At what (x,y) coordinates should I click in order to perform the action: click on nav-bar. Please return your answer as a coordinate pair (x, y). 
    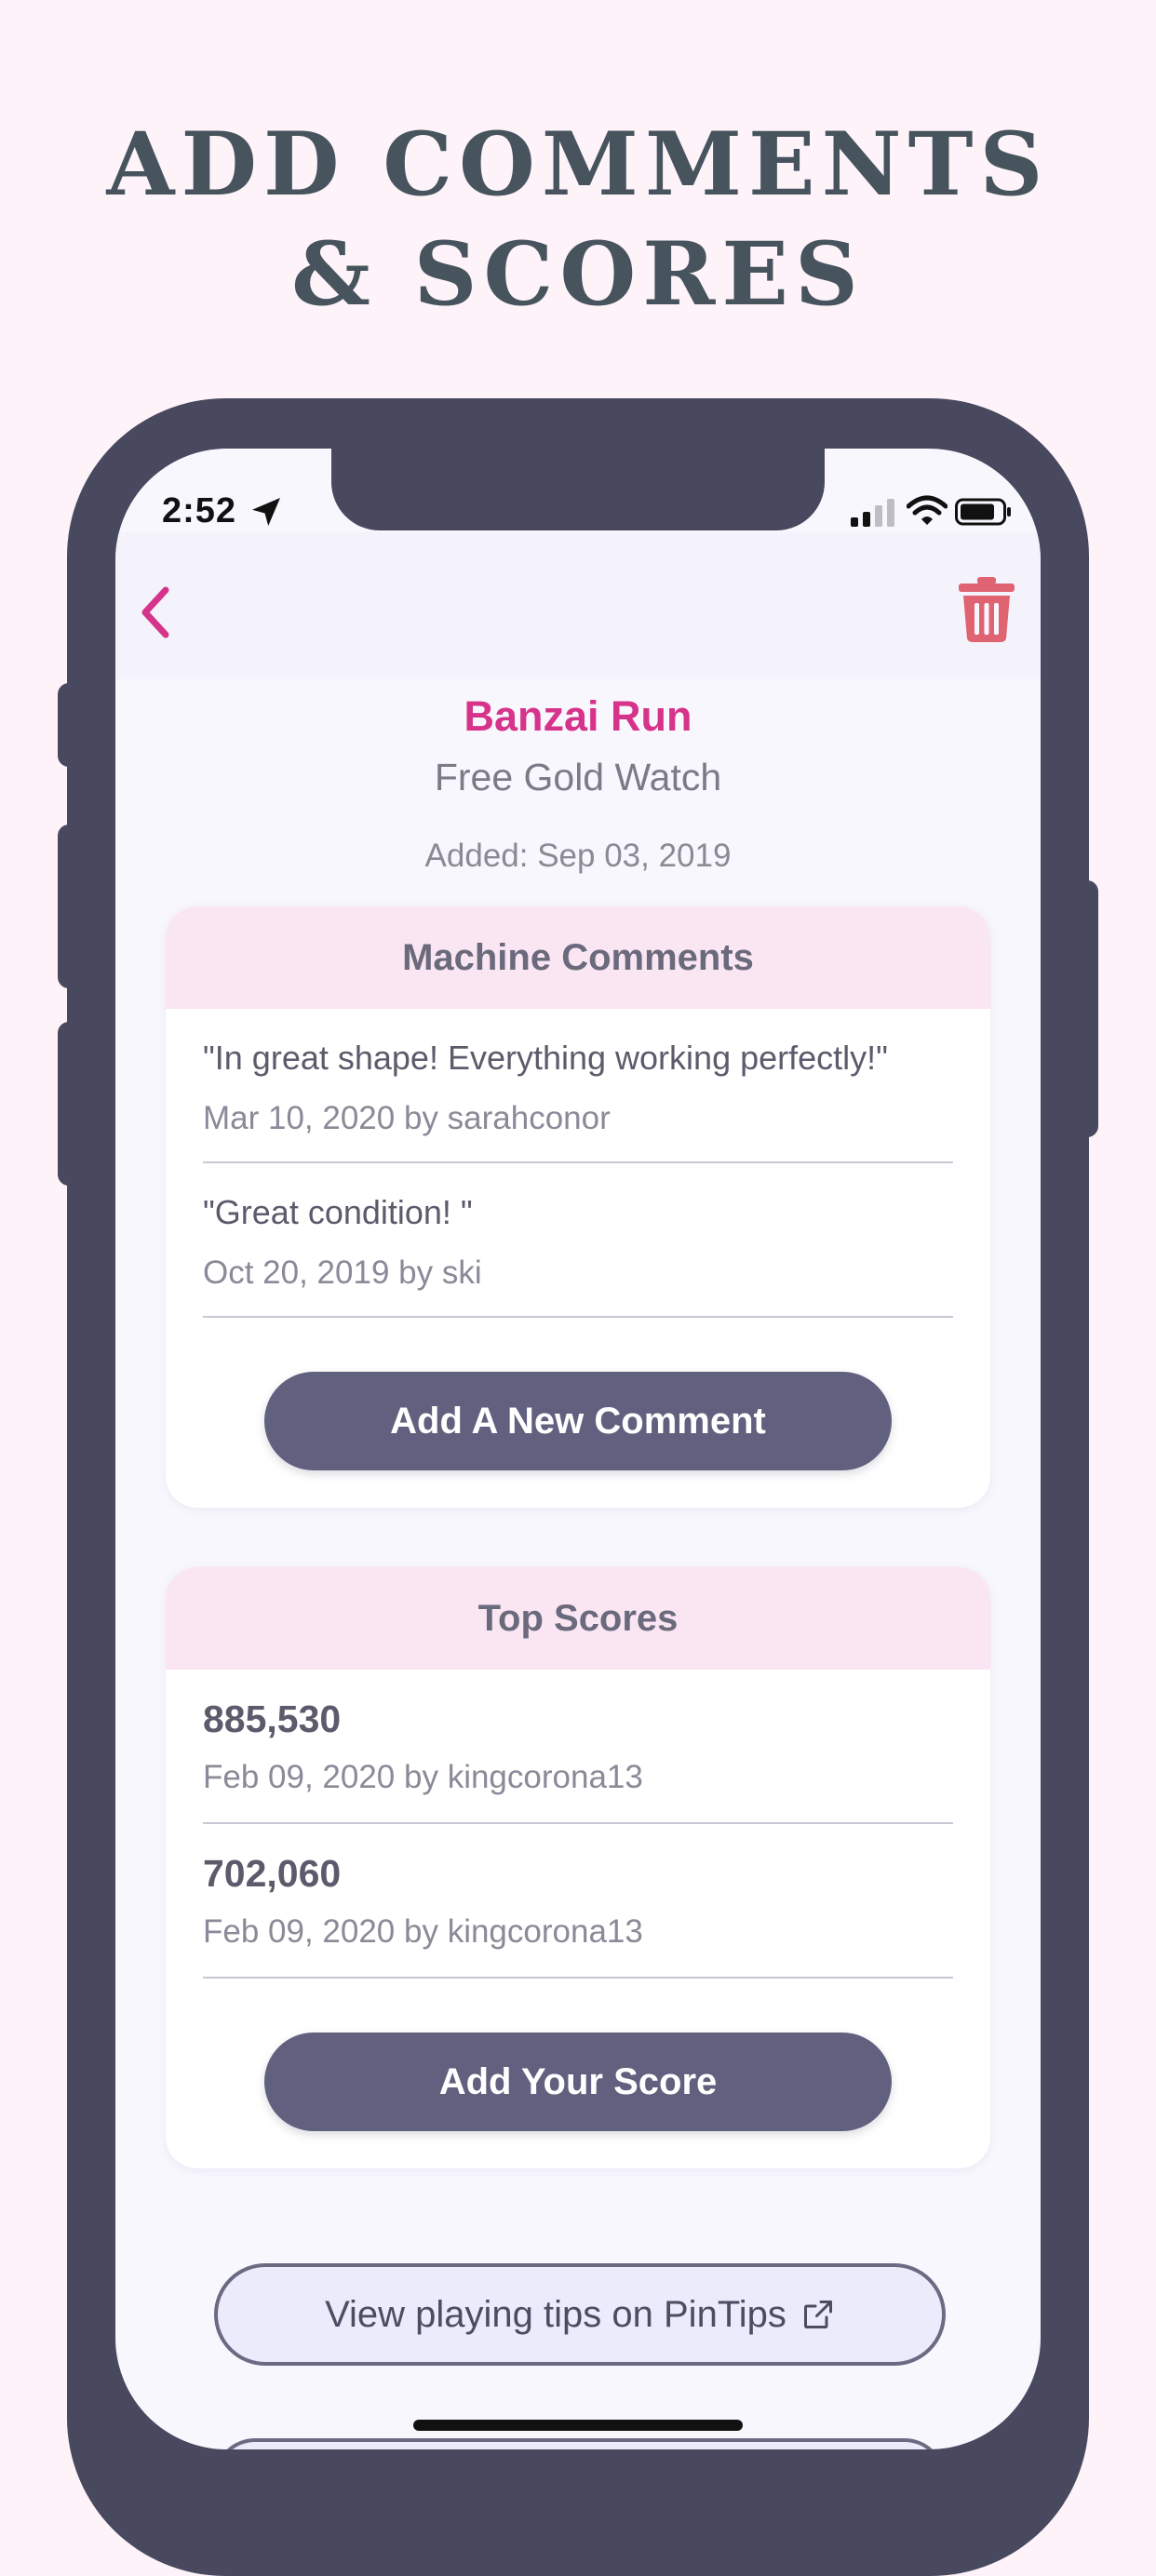
    Looking at the image, I should click on (578, 605).